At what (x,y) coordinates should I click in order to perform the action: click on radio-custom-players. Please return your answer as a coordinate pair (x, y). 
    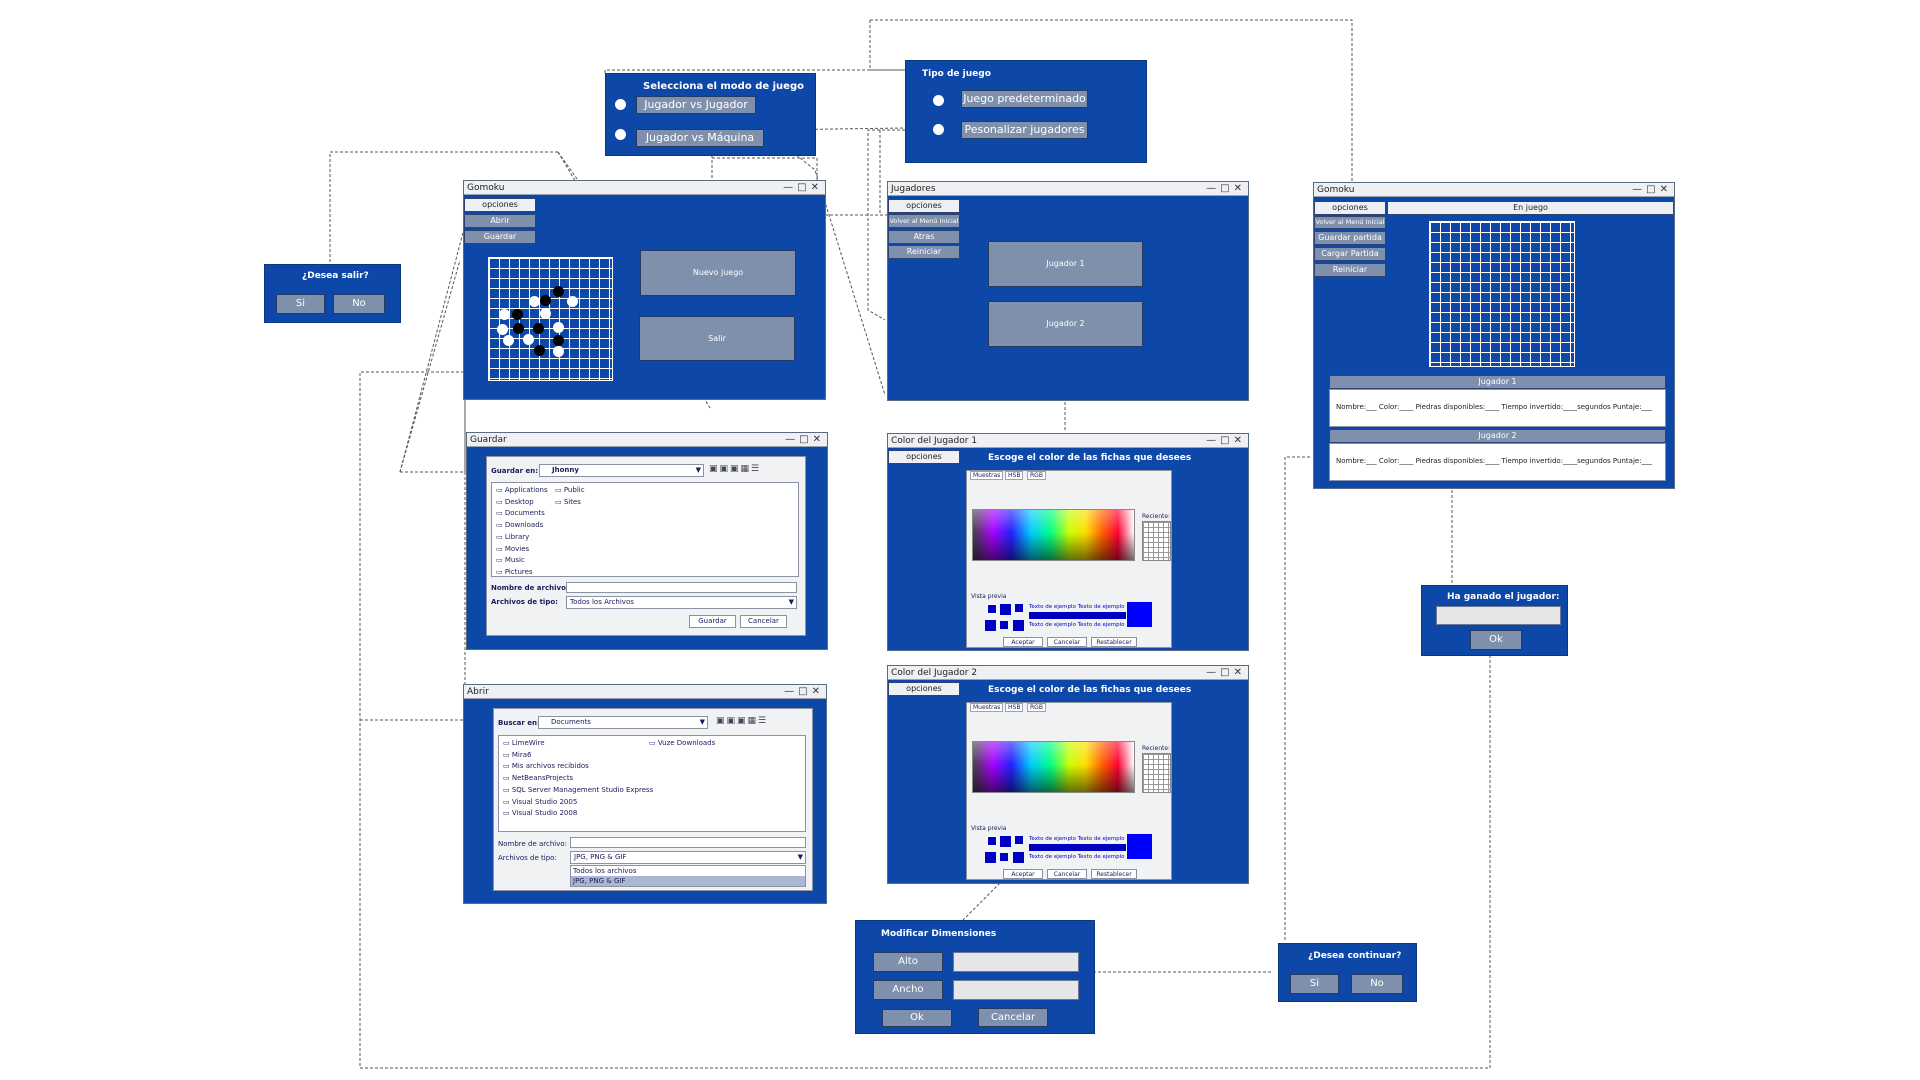
    Looking at the image, I should click on (938, 129).